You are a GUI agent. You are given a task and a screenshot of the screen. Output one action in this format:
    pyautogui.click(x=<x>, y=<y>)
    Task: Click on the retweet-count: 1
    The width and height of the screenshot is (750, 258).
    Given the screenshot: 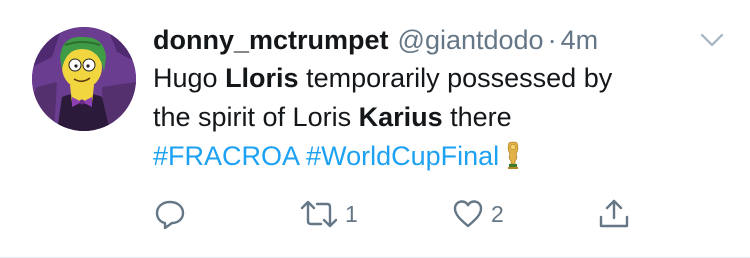 What is the action you would take?
    pyautogui.click(x=351, y=213)
    